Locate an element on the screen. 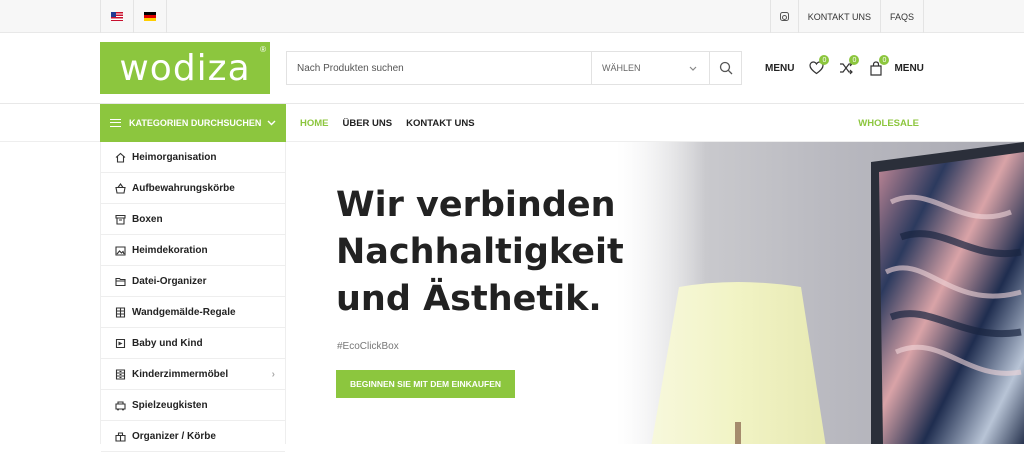 The height and width of the screenshot is (452, 1024). lamp-image is located at coordinates (738, 363).